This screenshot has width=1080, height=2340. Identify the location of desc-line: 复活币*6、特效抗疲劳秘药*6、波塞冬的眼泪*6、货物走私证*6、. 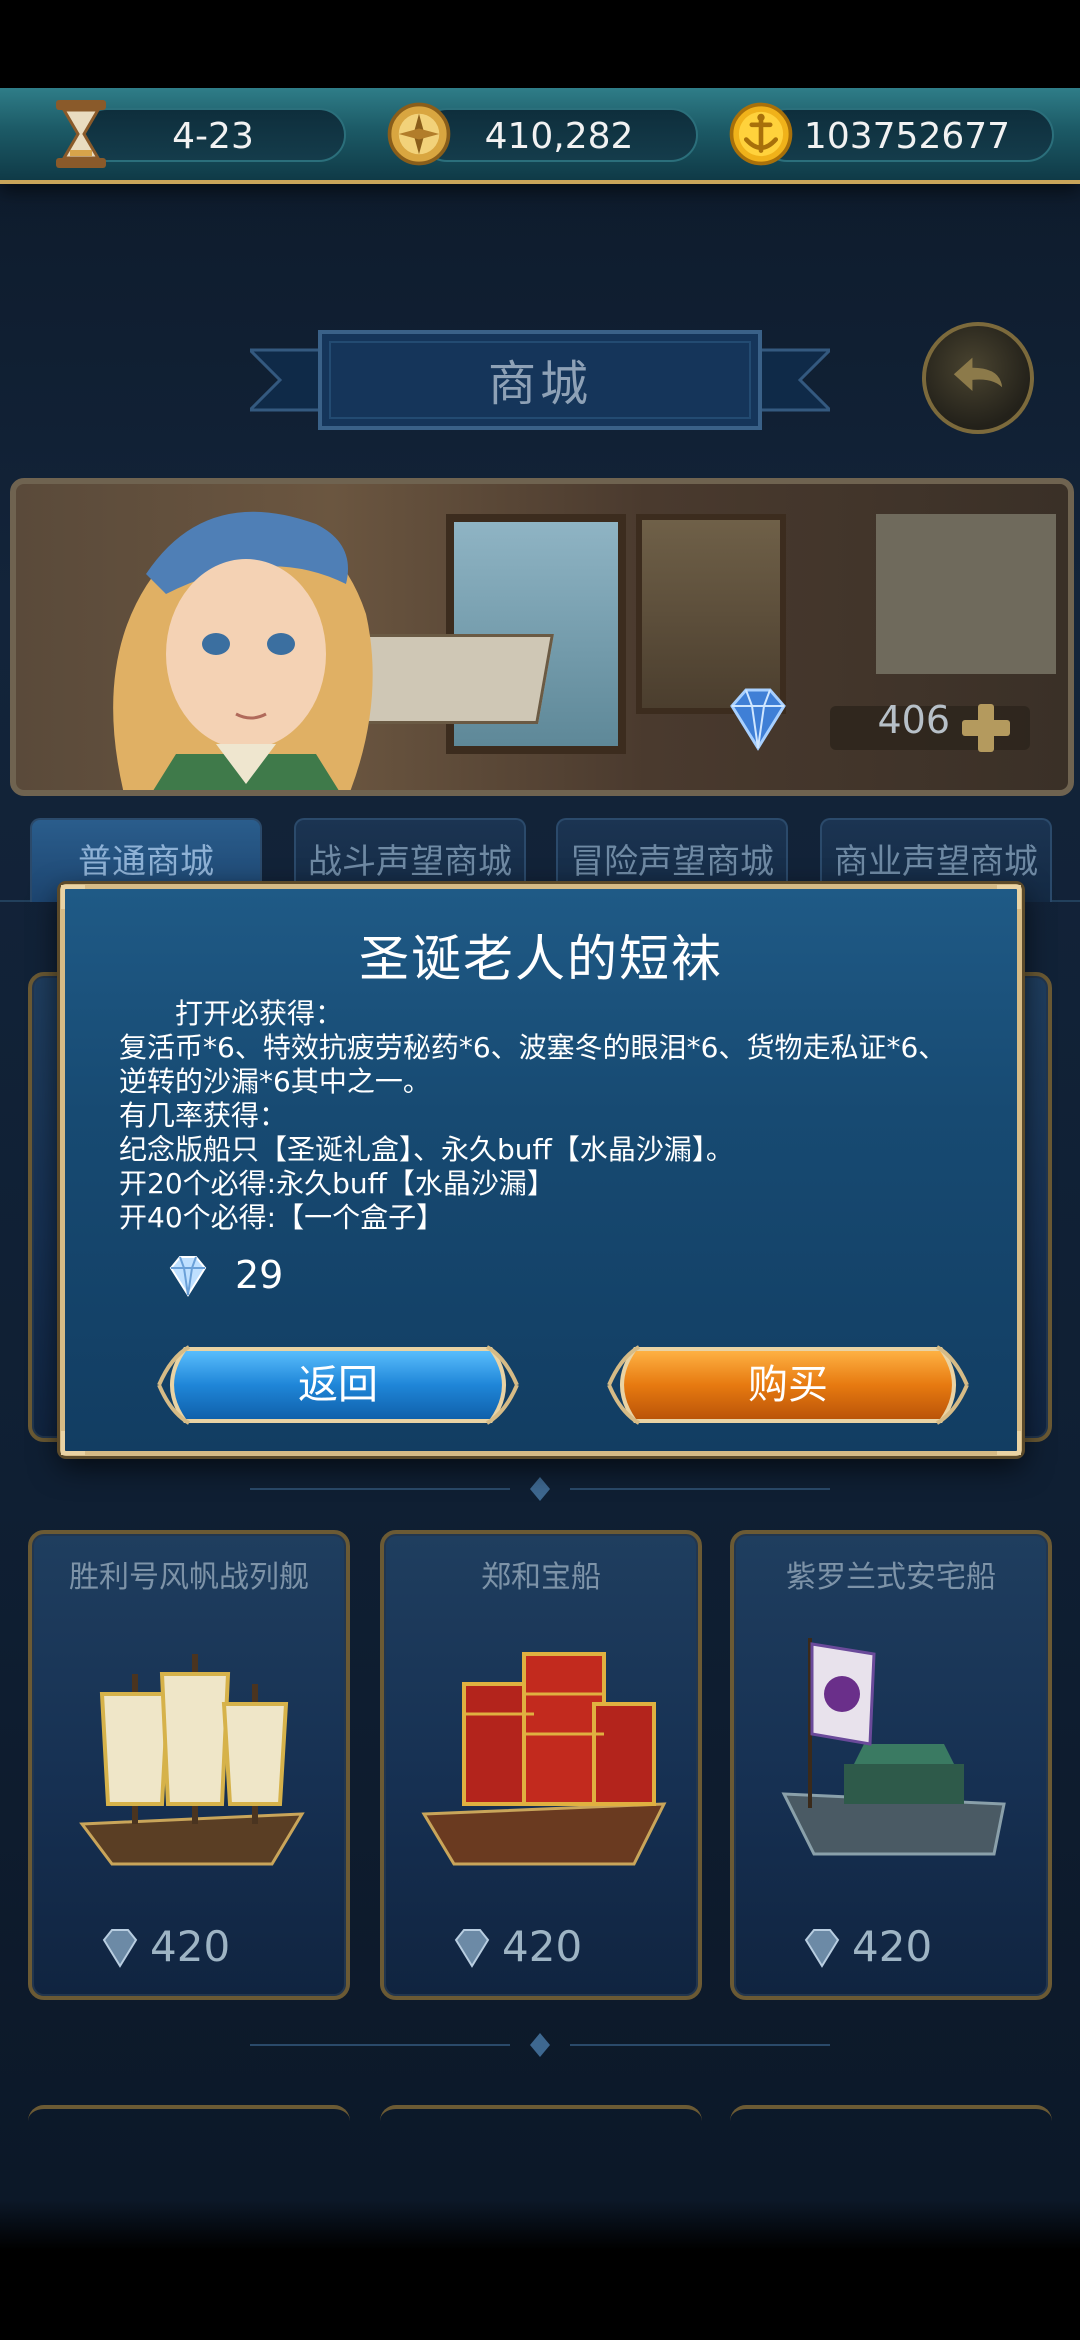
(533, 1047).